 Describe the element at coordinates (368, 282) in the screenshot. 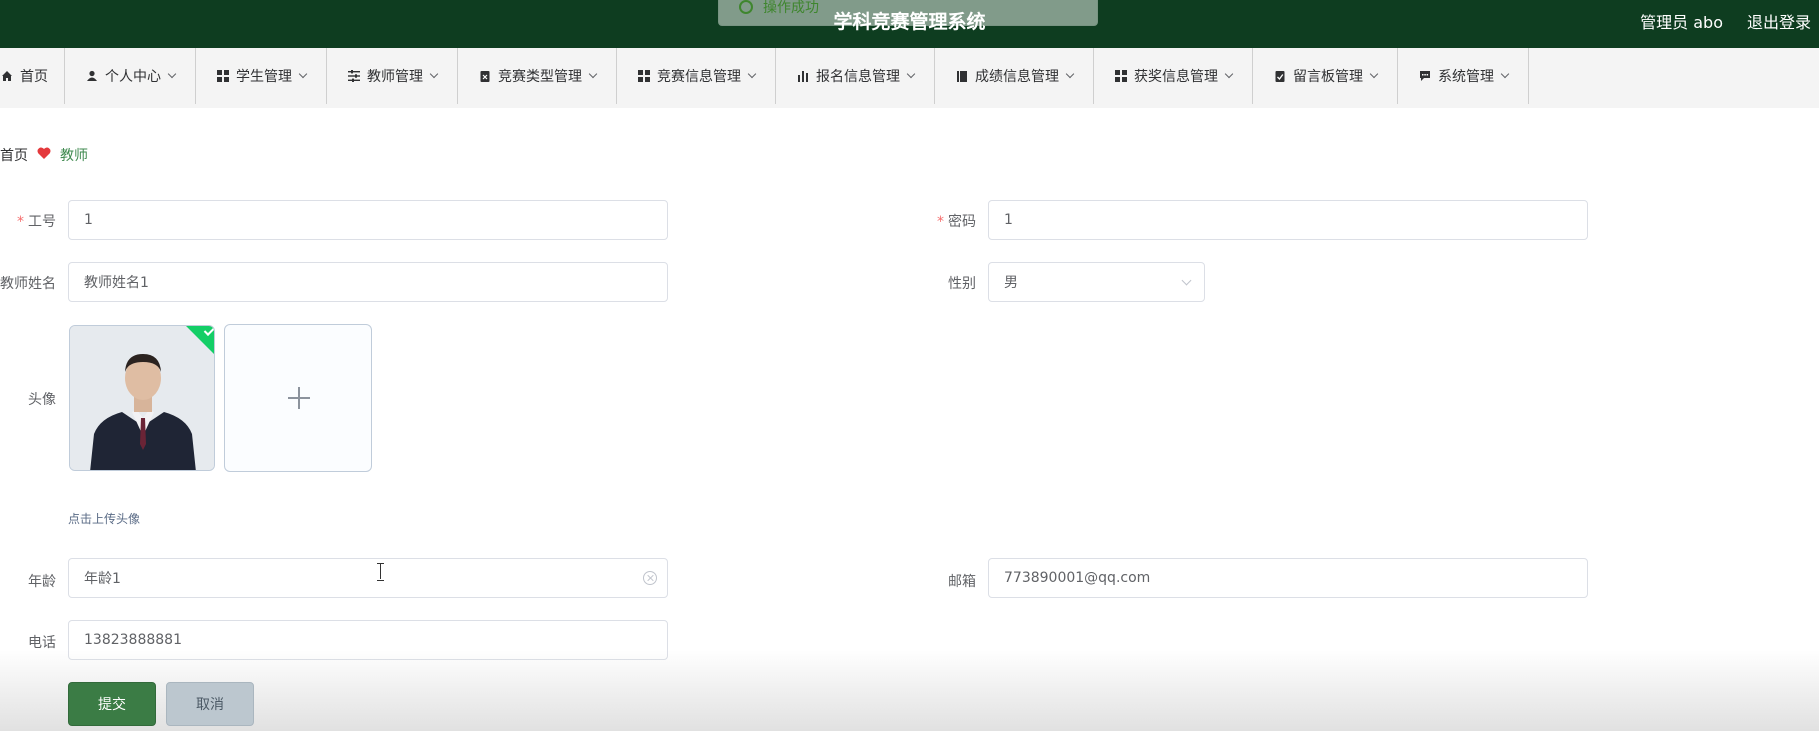

I see `teacher-name-input: 教师姓名1` at that location.